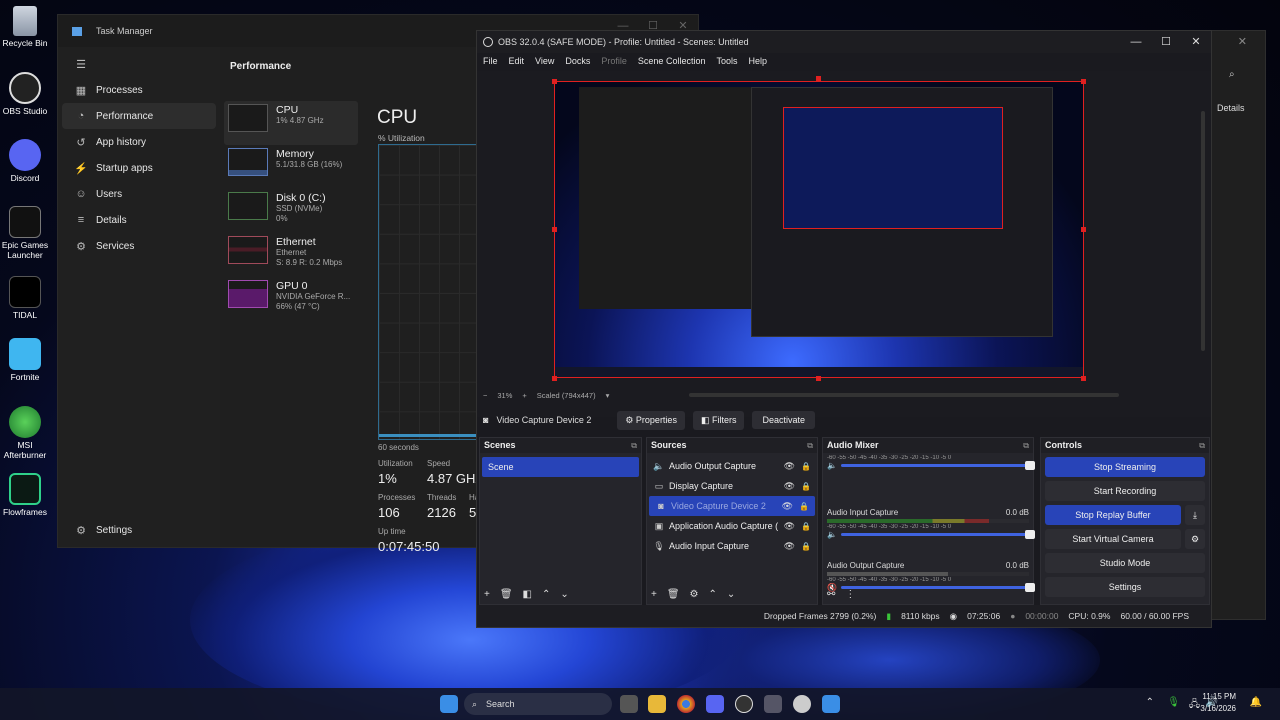 This screenshot has width=1280, height=720. What do you see at coordinates (139, 116) in the screenshot?
I see `nav-performance: ◔ Performance` at bounding box center [139, 116].